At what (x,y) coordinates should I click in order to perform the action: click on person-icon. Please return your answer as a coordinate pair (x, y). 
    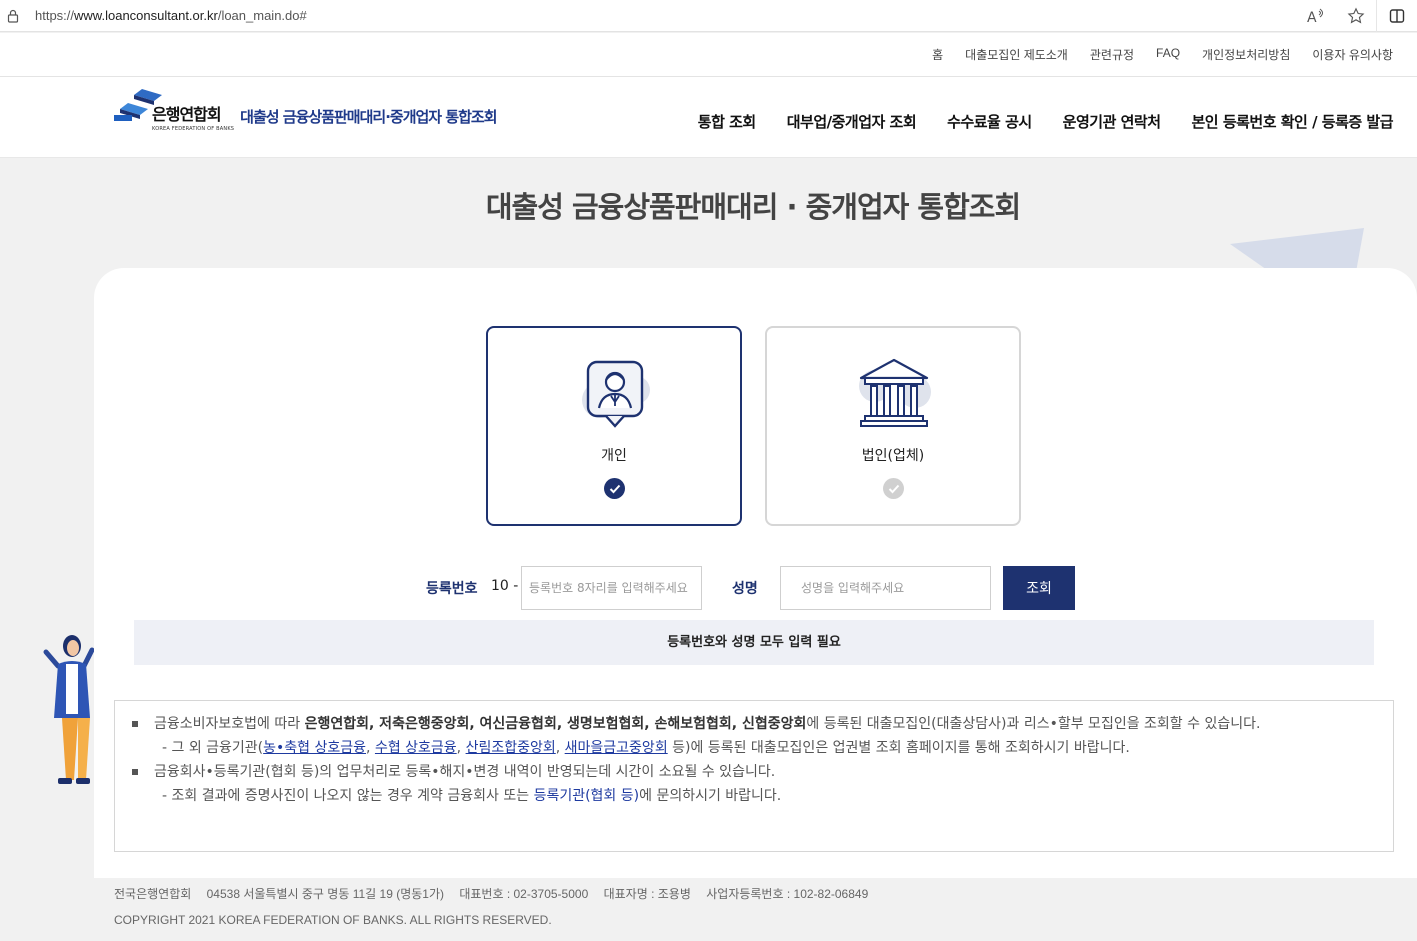
    Looking at the image, I should click on (615, 396).